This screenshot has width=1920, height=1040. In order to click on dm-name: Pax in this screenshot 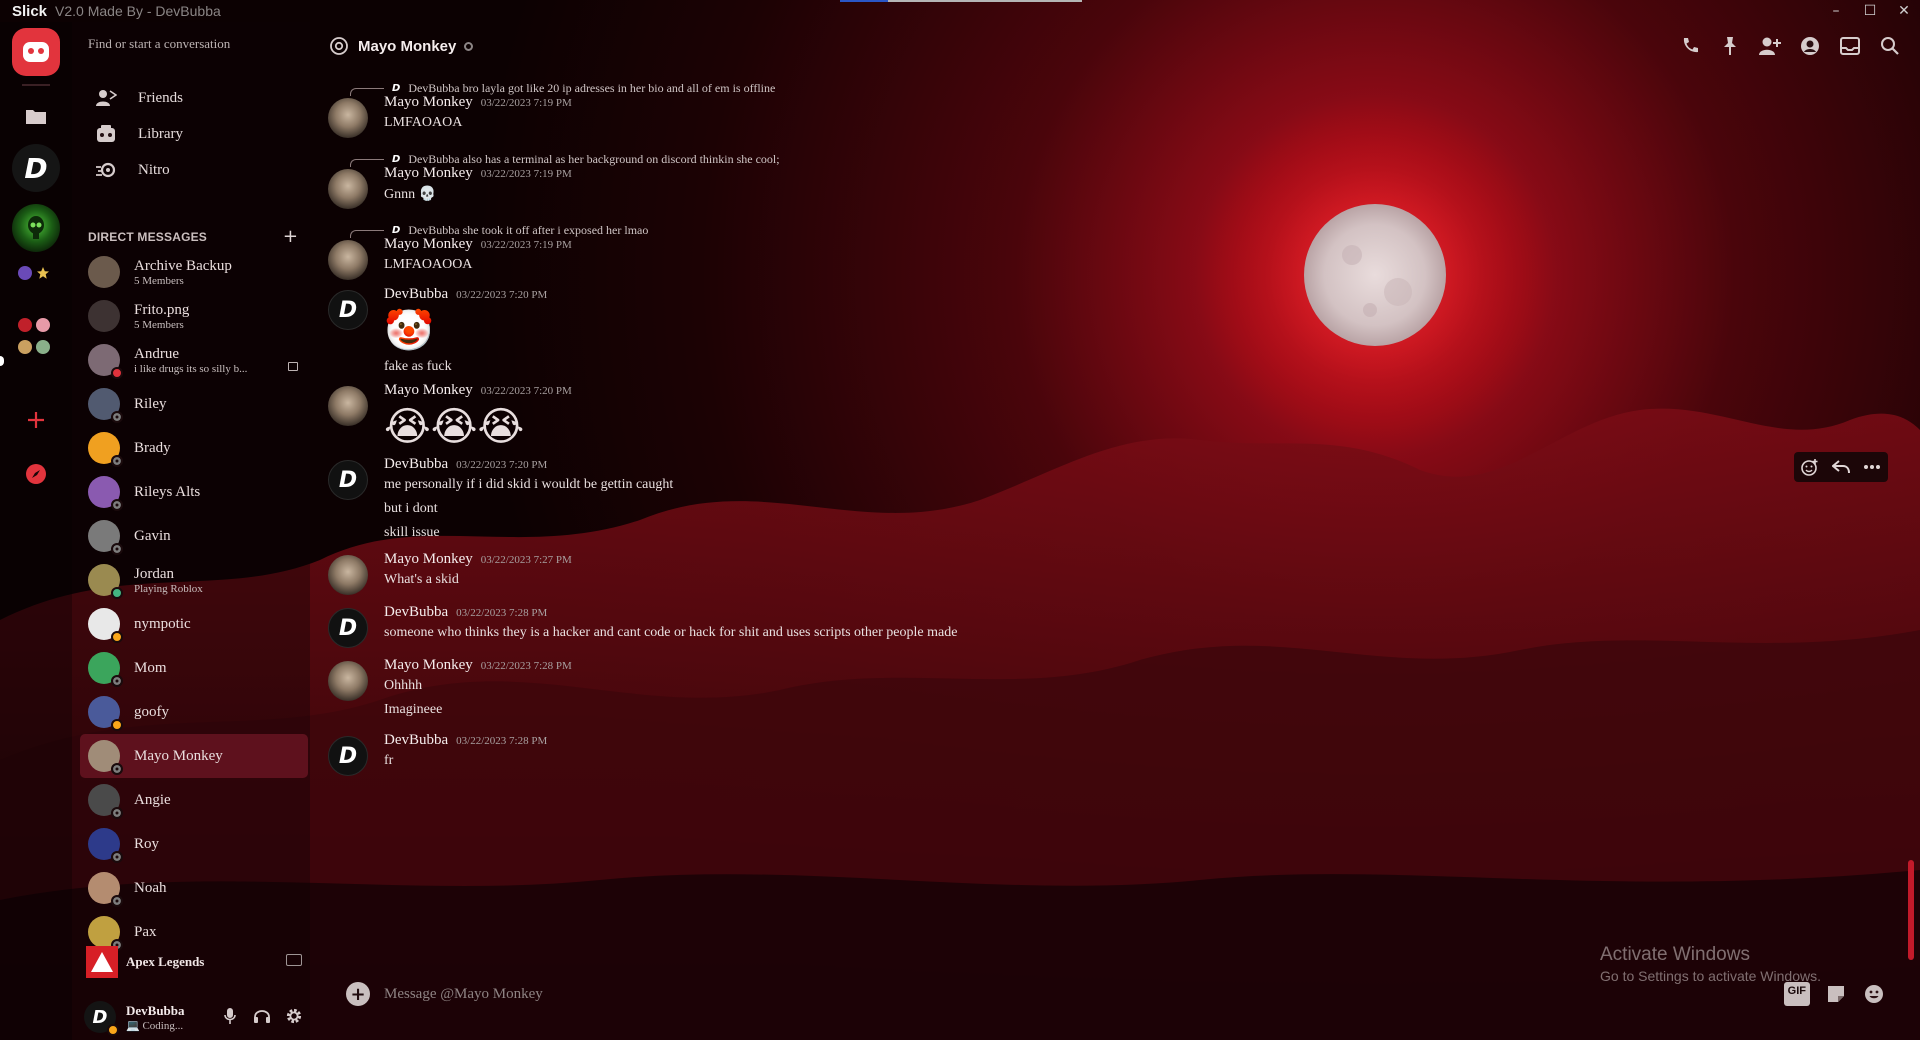, I will do `click(145, 931)`.